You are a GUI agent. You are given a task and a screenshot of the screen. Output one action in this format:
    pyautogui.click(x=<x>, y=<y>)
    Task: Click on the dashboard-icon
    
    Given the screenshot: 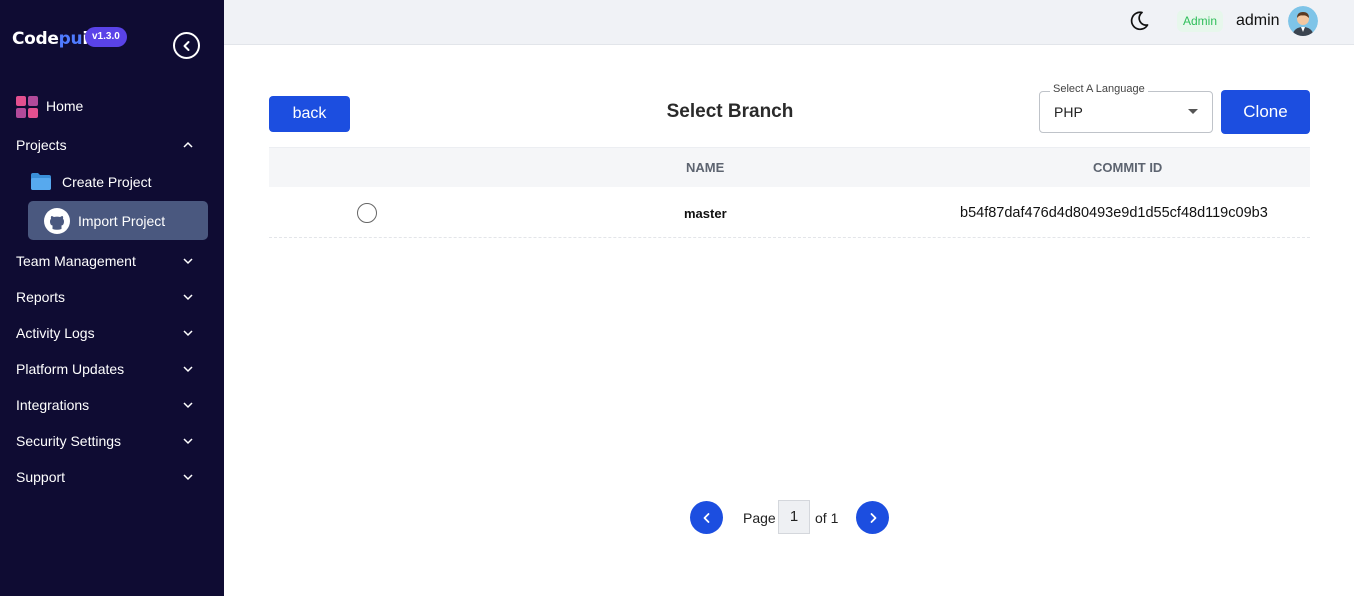 What is the action you would take?
    pyautogui.click(x=27, y=107)
    